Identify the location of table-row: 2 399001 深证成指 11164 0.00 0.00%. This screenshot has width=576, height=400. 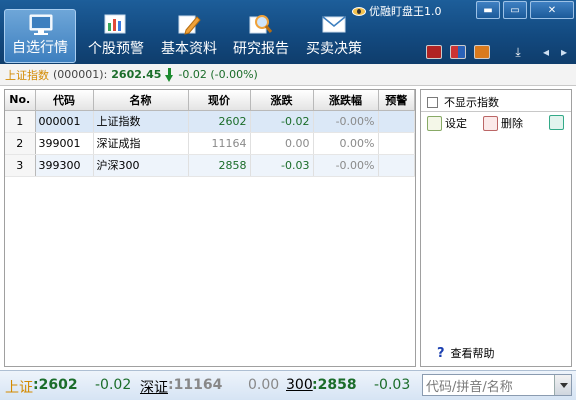
(210, 143).